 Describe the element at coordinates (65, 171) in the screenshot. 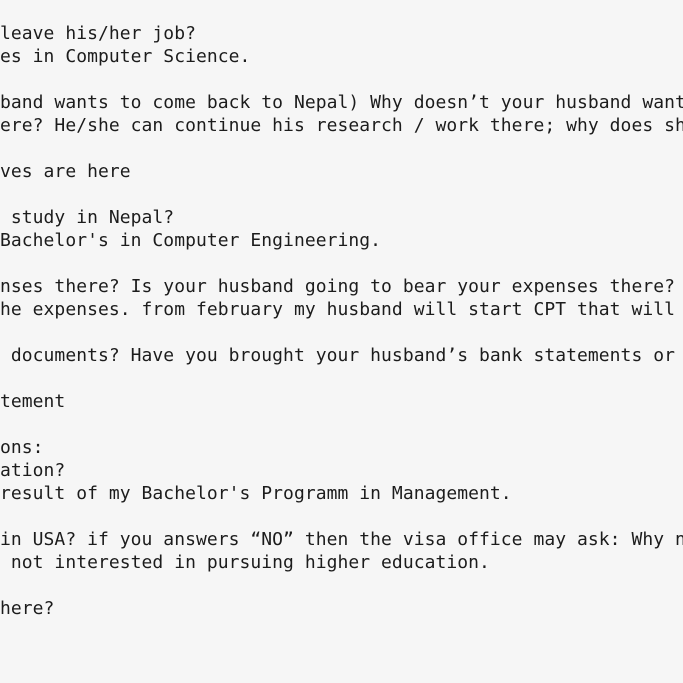

I see `text-line: ves are here` at that location.